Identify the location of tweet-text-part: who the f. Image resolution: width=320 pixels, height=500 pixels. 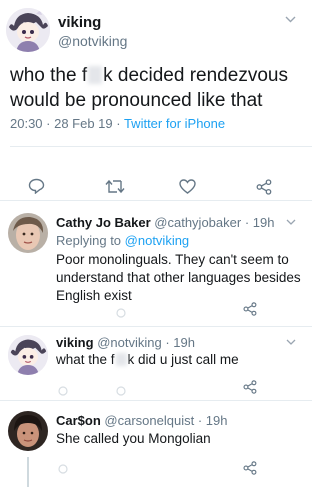
(49, 75).